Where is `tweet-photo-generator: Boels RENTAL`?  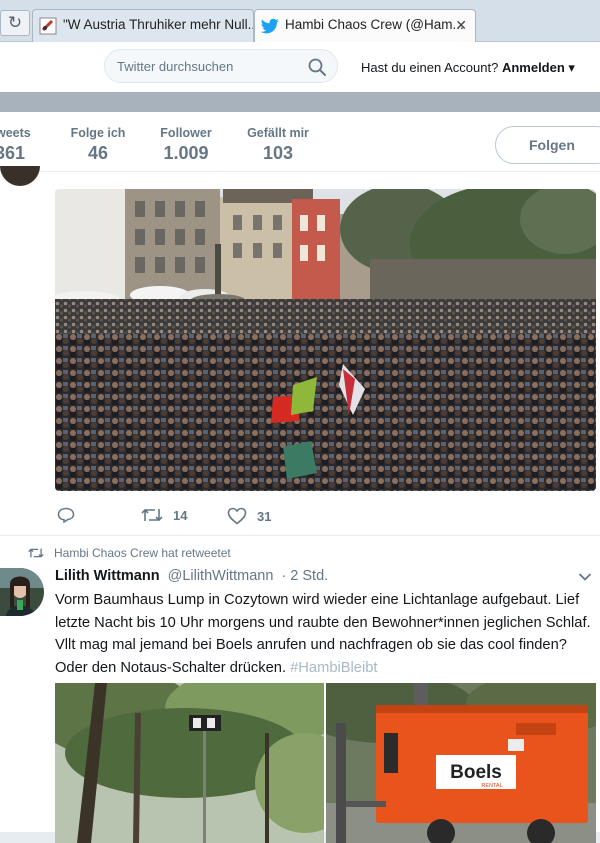
tweet-photo-generator: Boels RENTAL is located at coordinates (461, 763).